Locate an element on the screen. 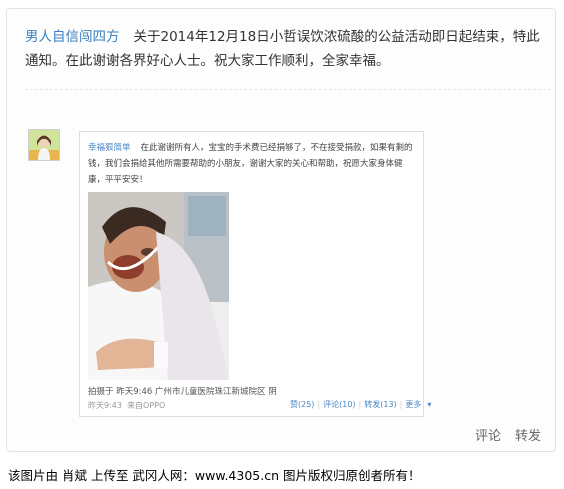  child-hospital-photo is located at coordinates (158, 286).